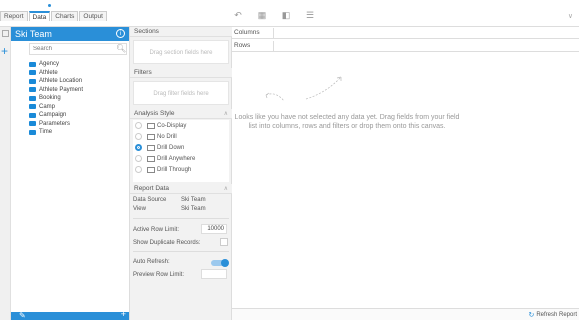  I want to click on auto-refresh-toggle, so click(220, 263).